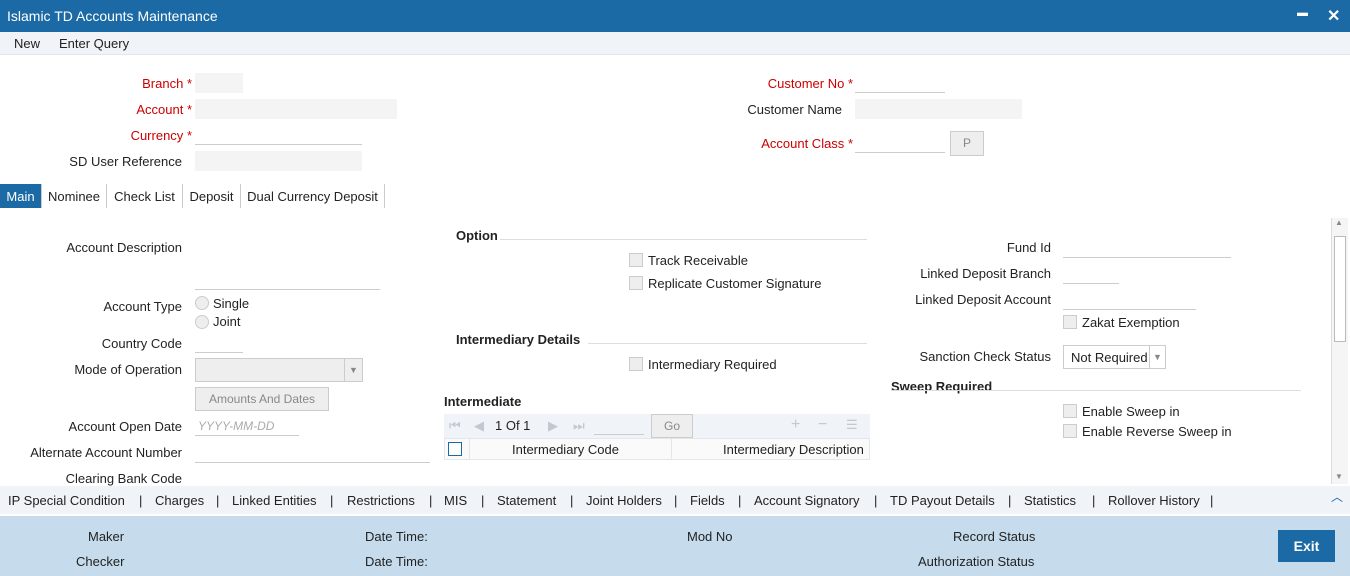 This screenshot has width=1350, height=576. I want to click on account-type-single-radio, so click(202, 303).